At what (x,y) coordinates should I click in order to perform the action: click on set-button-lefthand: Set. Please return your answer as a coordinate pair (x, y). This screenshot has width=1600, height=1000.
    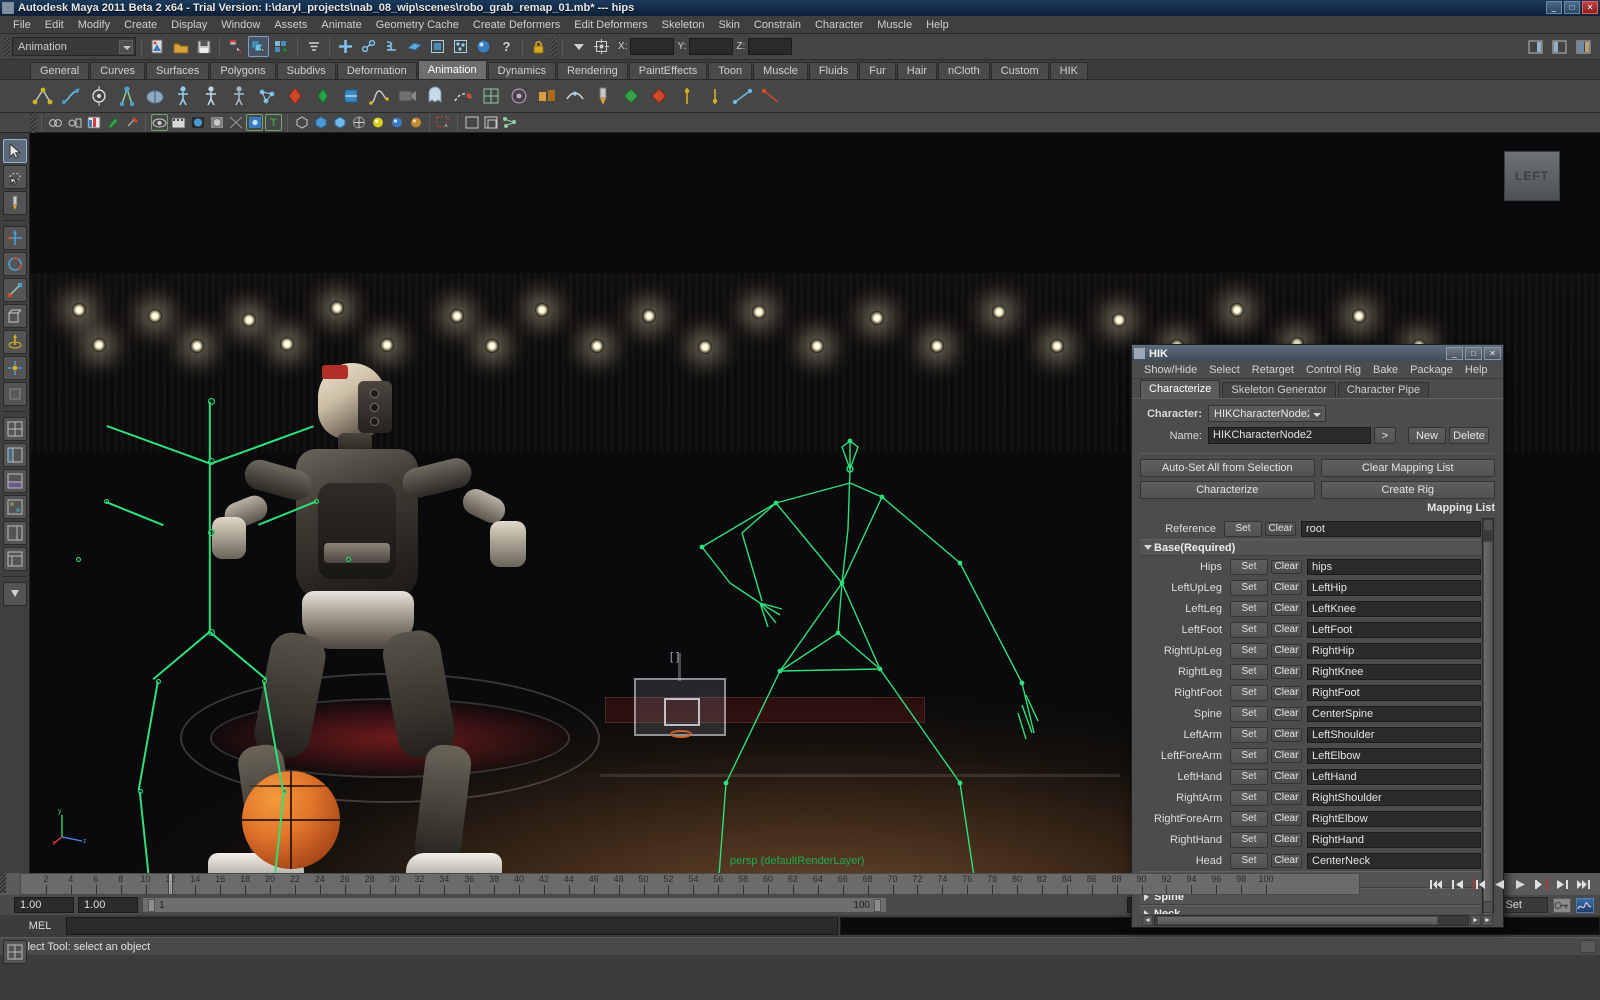
    Looking at the image, I should click on (1249, 776).